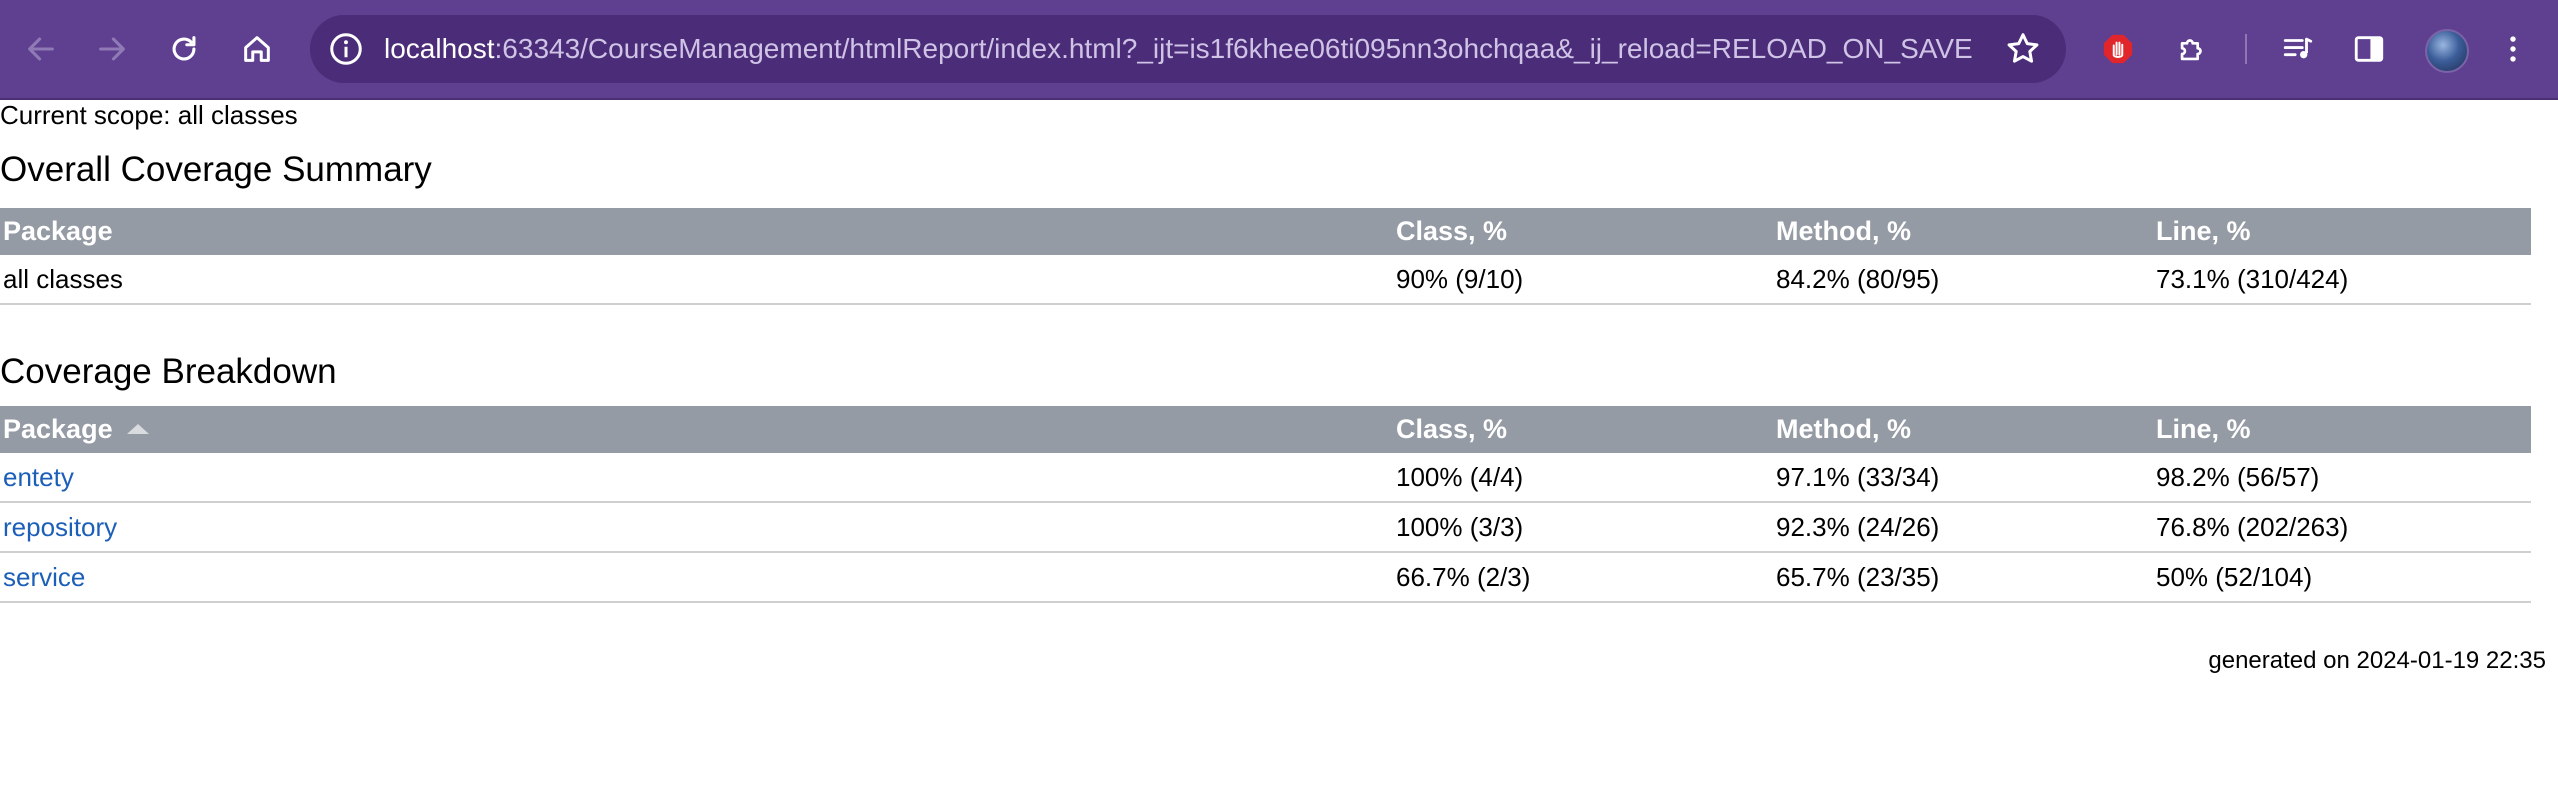 The height and width of the screenshot is (790, 2558). Describe the element at coordinates (696, 231) in the screenshot. I see `col-package: Package` at that location.